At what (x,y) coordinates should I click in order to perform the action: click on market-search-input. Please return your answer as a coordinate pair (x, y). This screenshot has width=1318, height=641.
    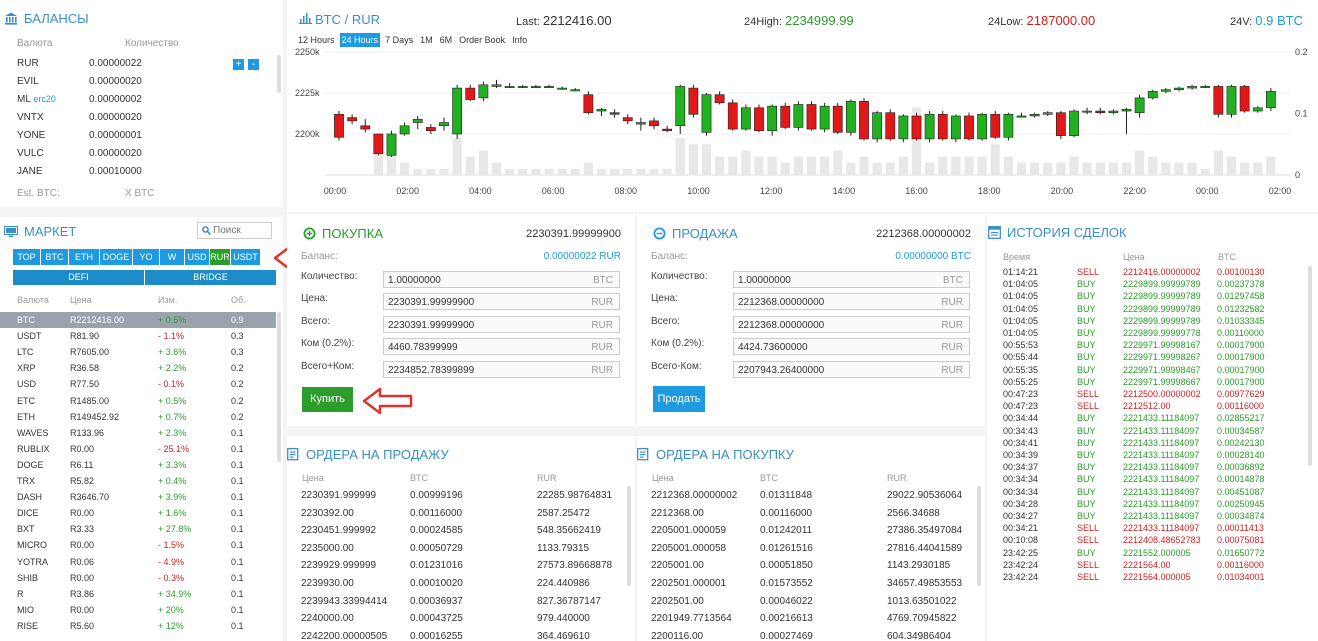
    Looking at the image, I should click on (240, 230).